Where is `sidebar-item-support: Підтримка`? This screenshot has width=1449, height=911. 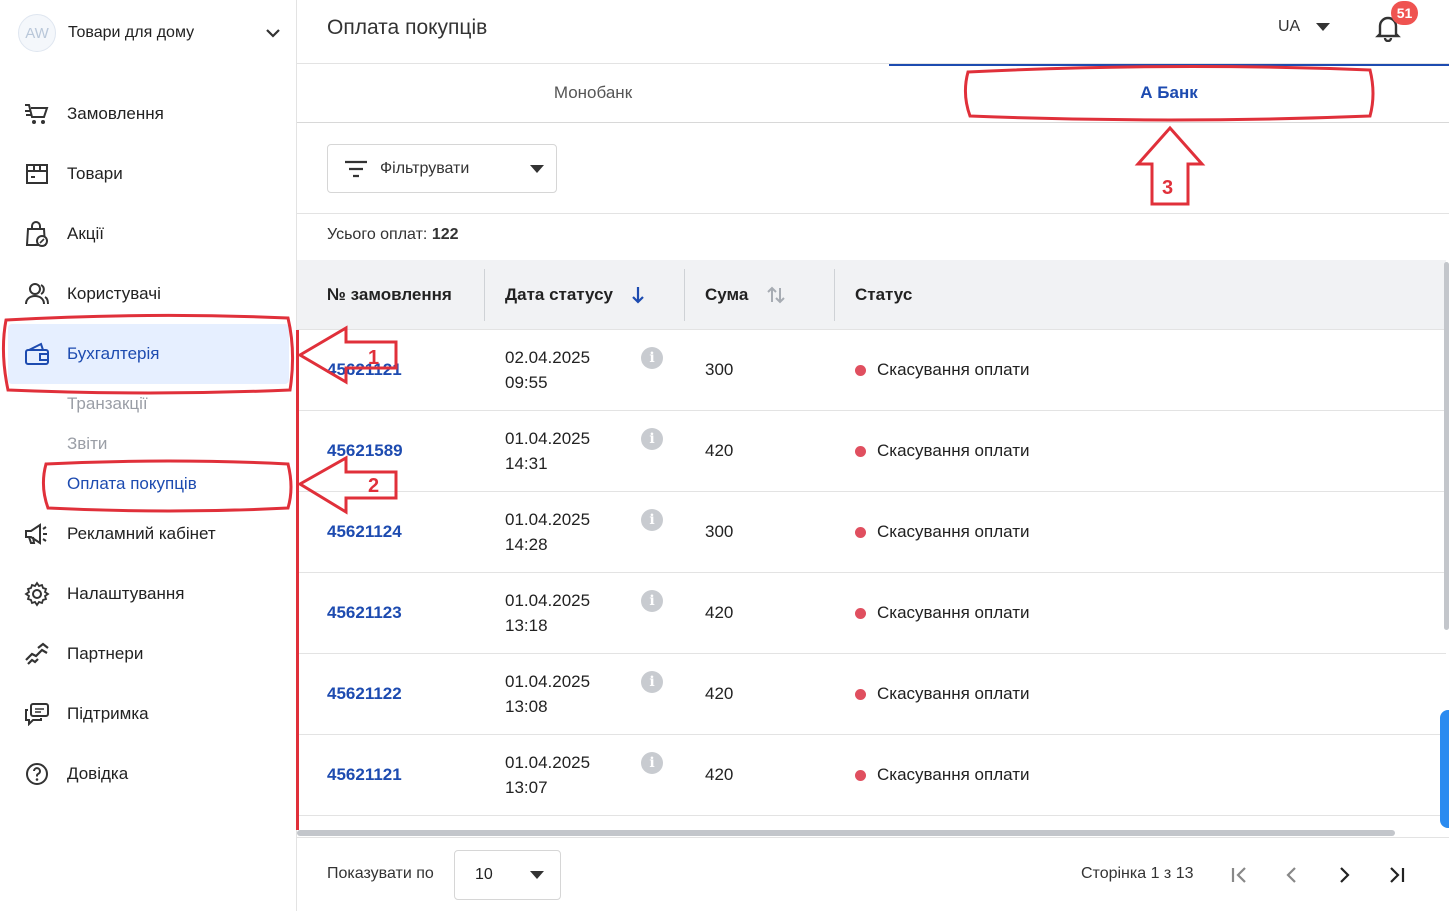
sidebar-item-support: Підтримка is located at coordinates (148, 714).